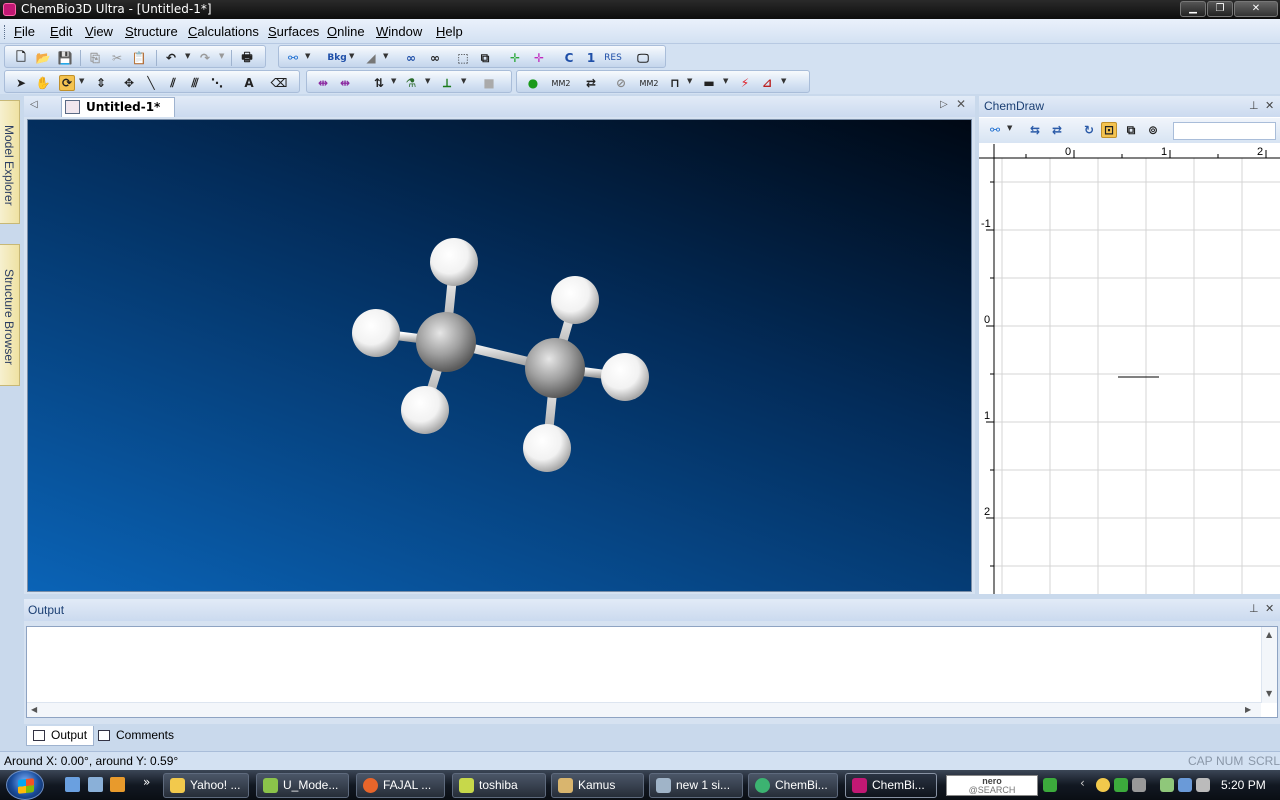 This screenshot has height=800, width=1280. I want to click on chemdraw-mode-dropdown-icon: ▼, so click(1009, 128).